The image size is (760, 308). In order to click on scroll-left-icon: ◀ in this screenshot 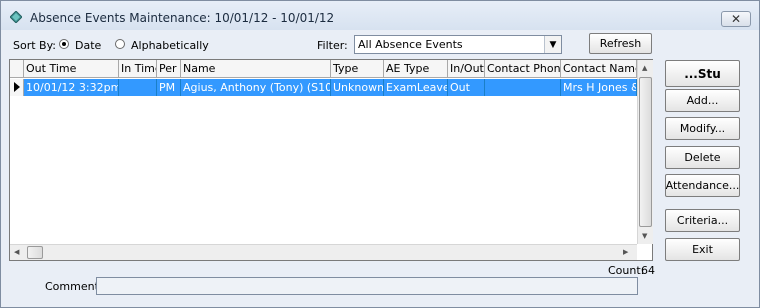, I will do `click(16, 252)`.